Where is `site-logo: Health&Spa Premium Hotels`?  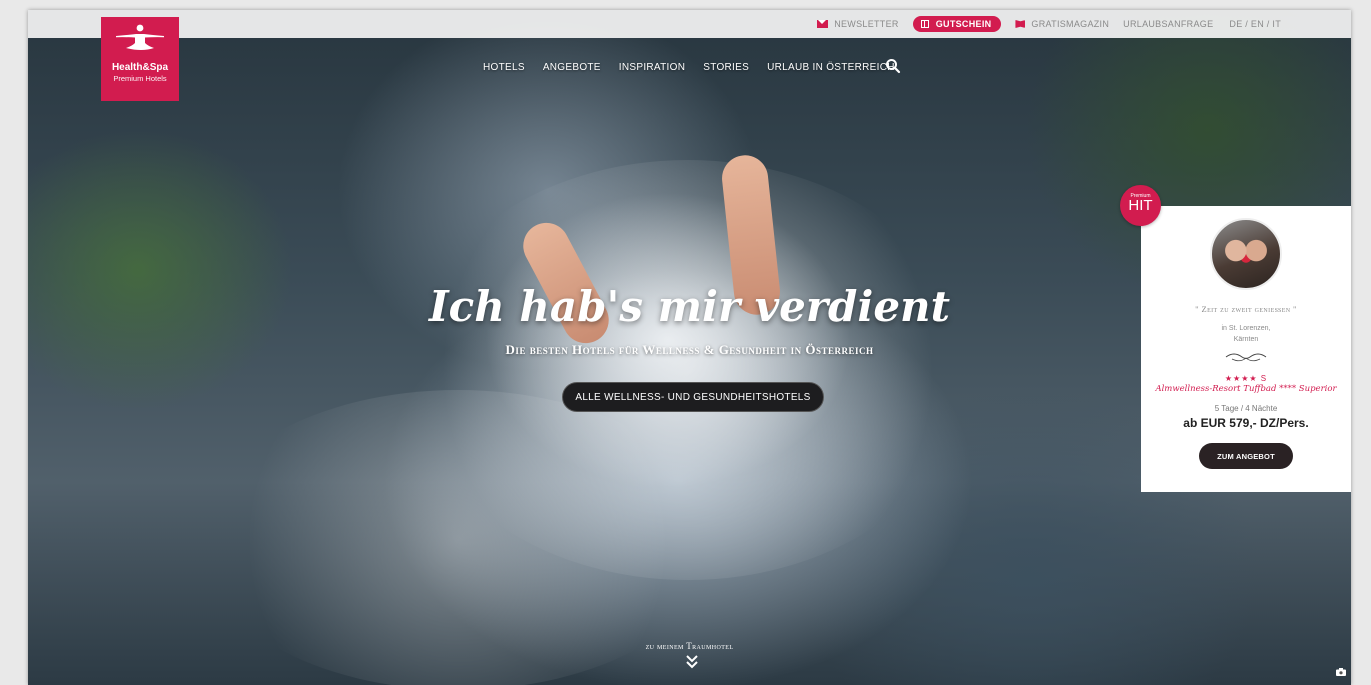
site-logo: Health&Spa Premium Hotels is located at coordinates (140, 59).